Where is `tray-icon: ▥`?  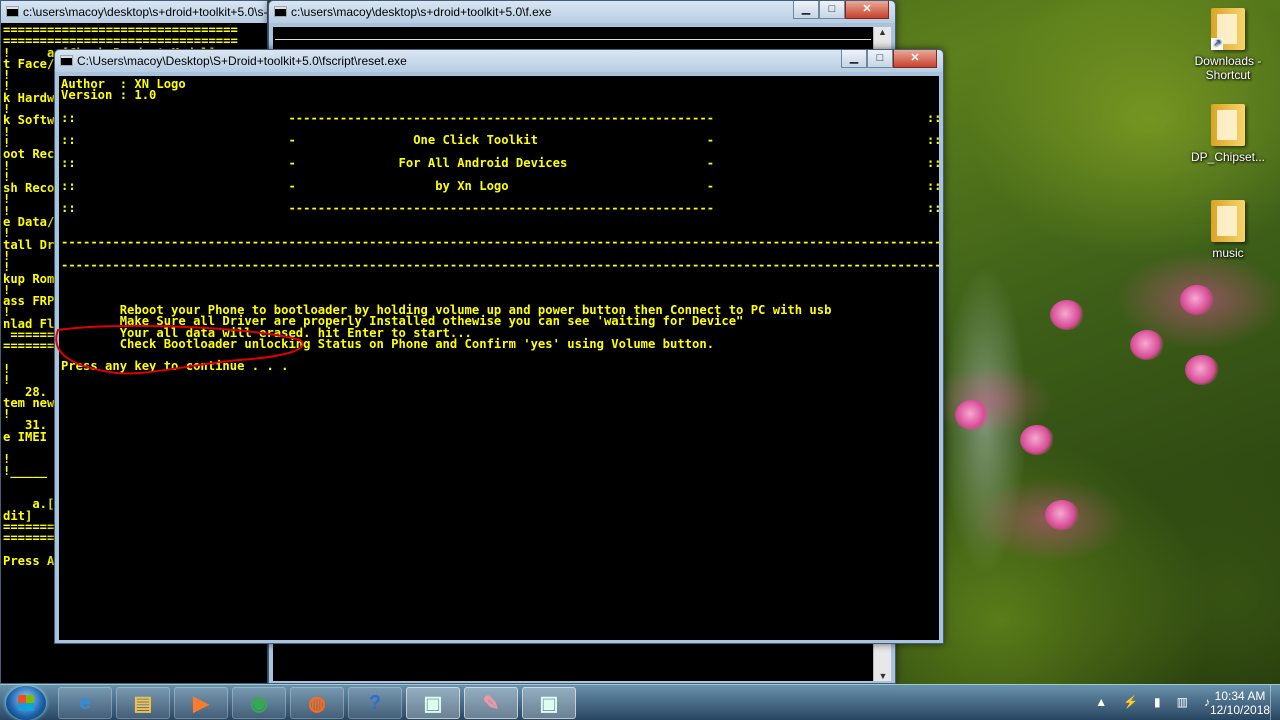 tray-icon: ▥ is located at coordinates (1182, 702).